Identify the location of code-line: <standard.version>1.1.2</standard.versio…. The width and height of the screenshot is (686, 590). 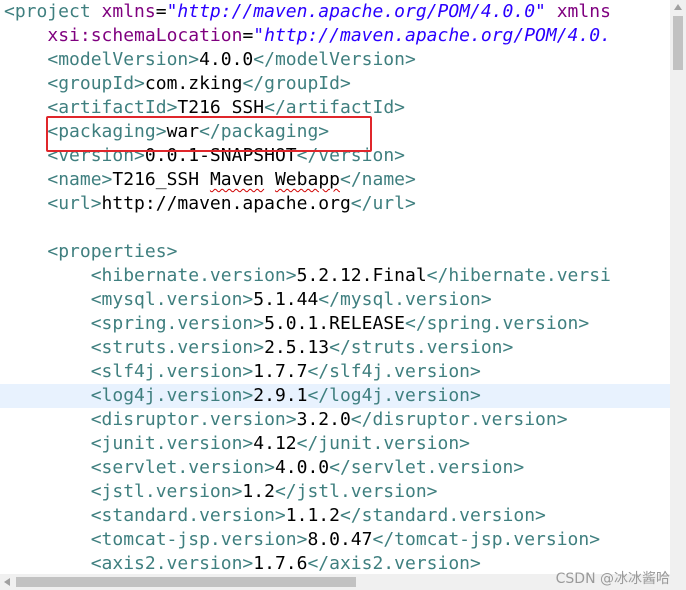
(275, 516).